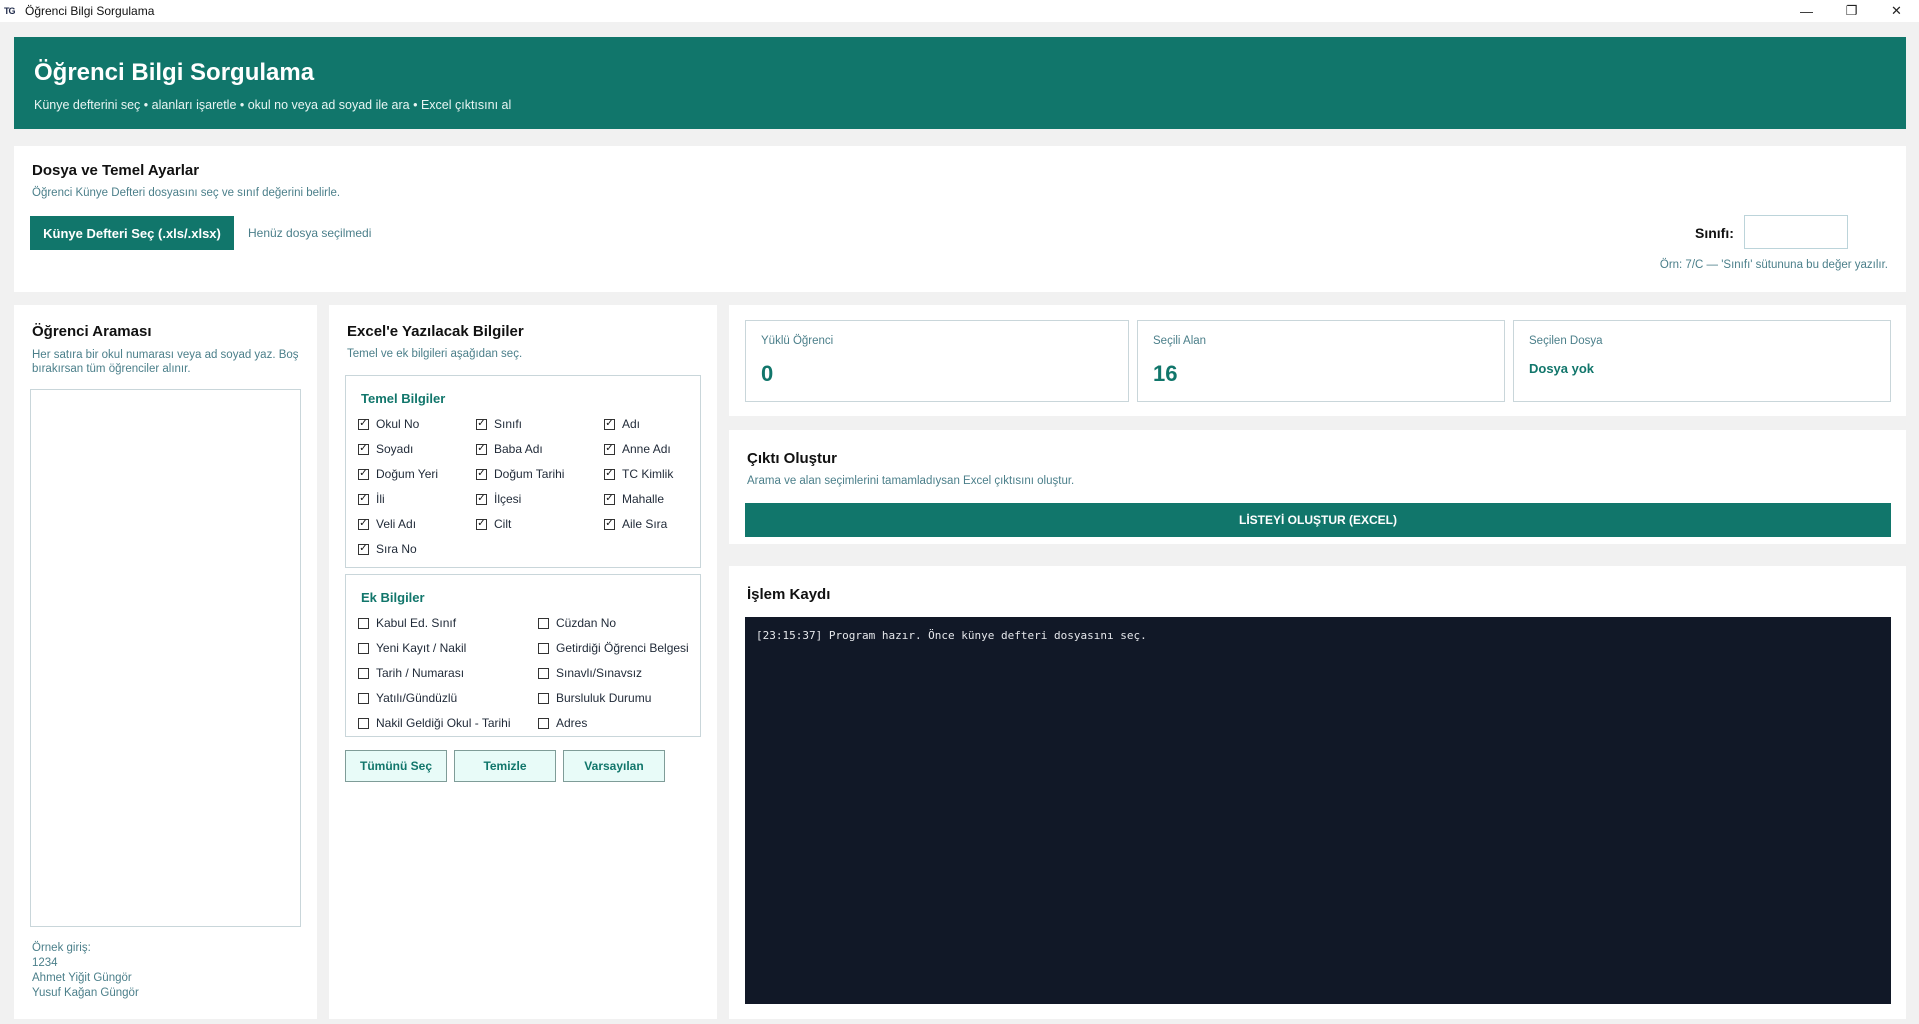 The width and height of the screenshot is (1919, 1024). Describe the element at coordinates (614, 766) in the screenshot. I see `defaults-button: Varsayılan` at that location.